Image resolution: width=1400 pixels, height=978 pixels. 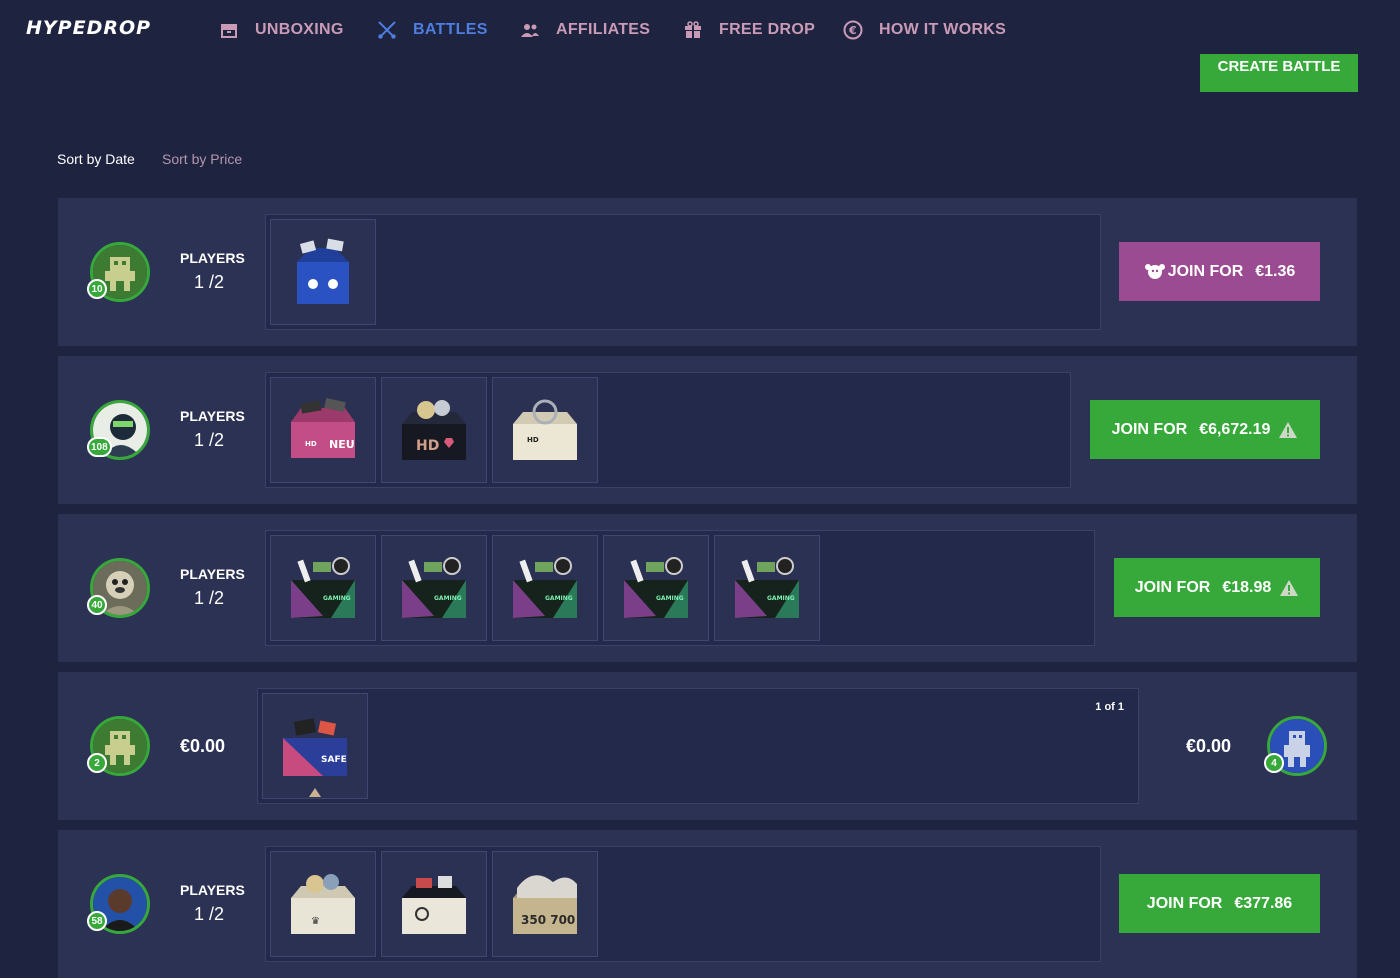 I want to click on join-button: JOIN FOR €18.98, so click(x=1217, y=587).